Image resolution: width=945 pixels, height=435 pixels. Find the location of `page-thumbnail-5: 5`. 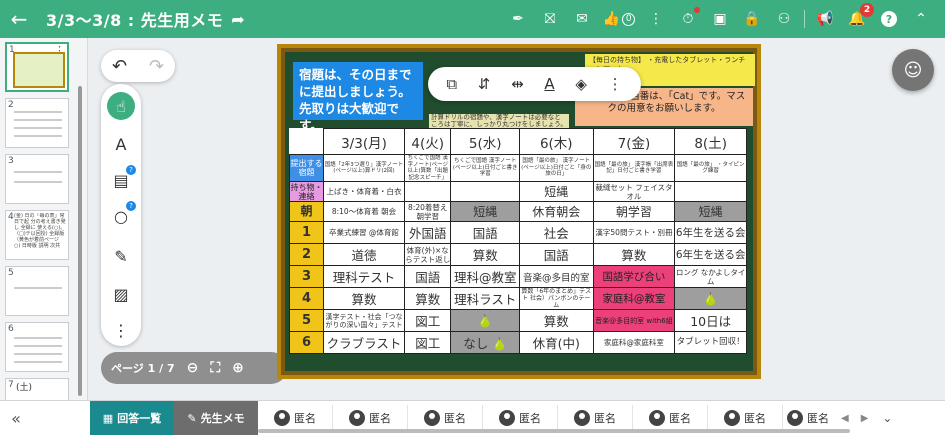

page-thumbnail-5: 5 is located at coordinates (37, 291).